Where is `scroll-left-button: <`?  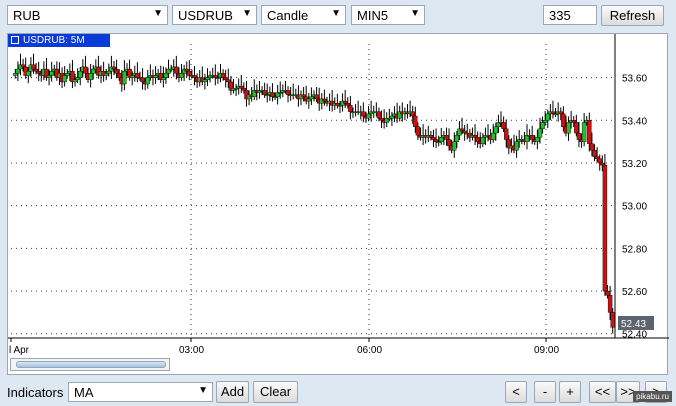 scroll-left-button: < is located at coordinates (516, 392).